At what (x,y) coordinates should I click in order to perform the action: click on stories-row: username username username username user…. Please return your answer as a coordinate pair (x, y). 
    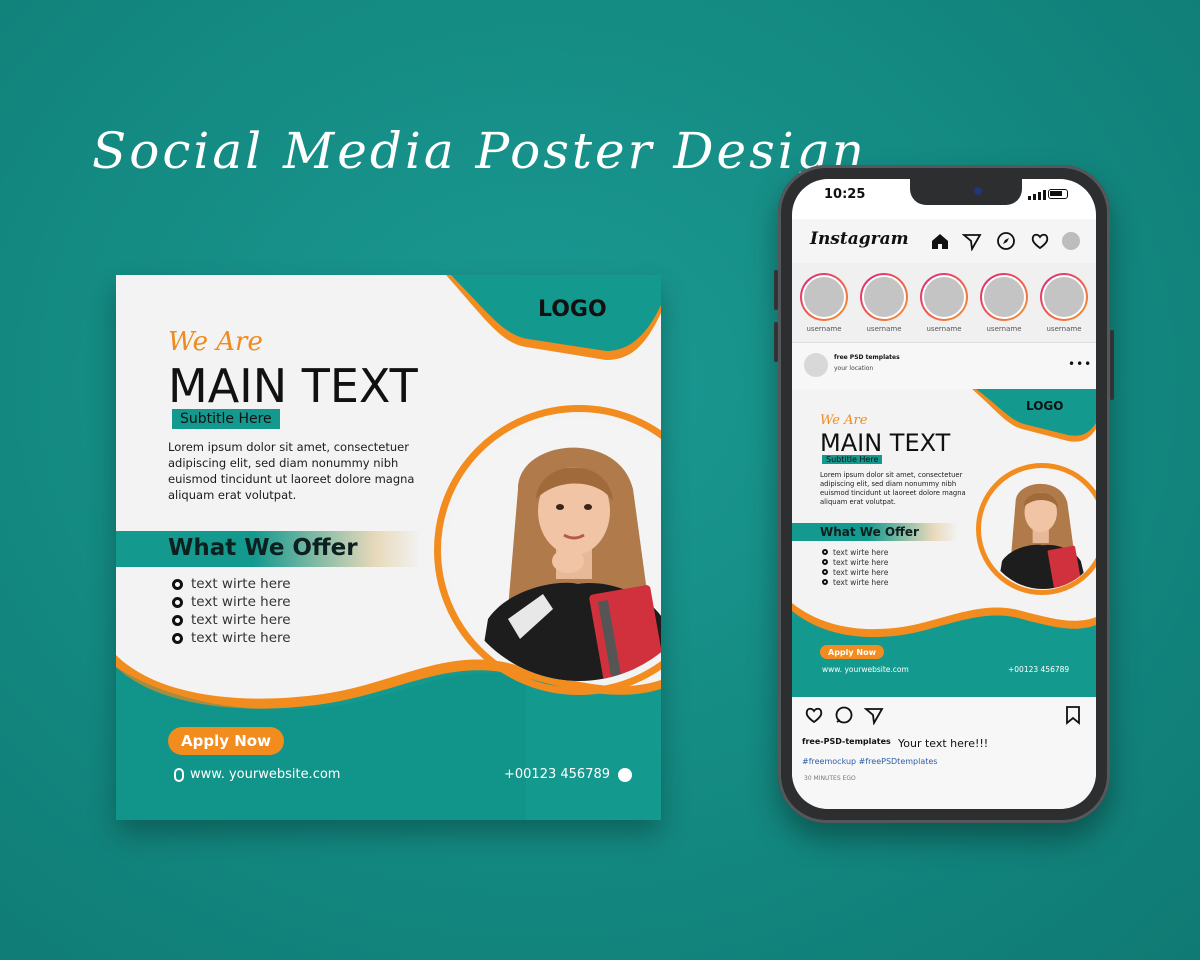
    Looking at the image, I should click on (944, 303).